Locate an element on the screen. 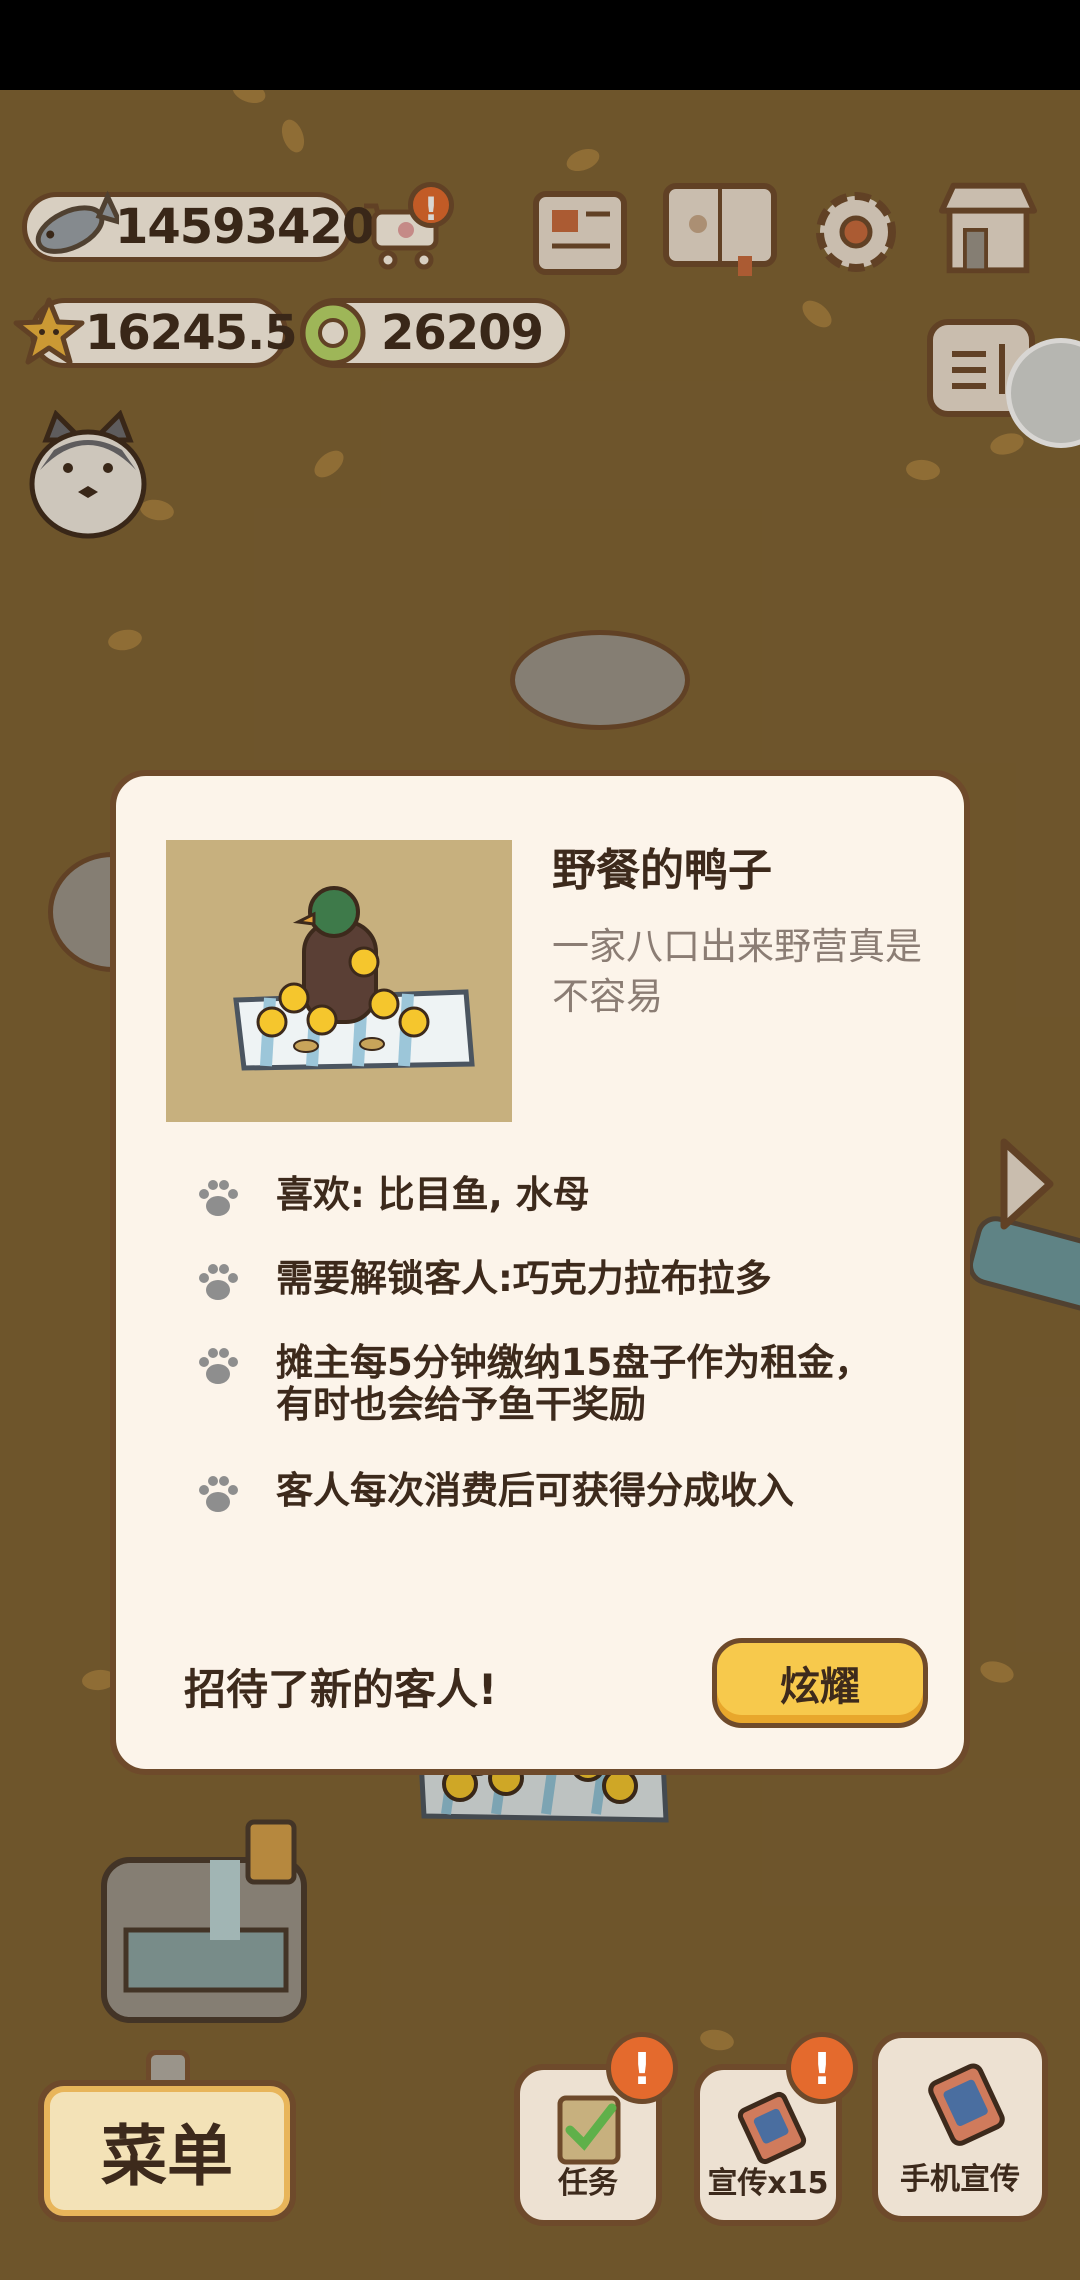  info-row-likes: 喜欢: 比目鱼, 水母 is located at coordinates (556, 1197).